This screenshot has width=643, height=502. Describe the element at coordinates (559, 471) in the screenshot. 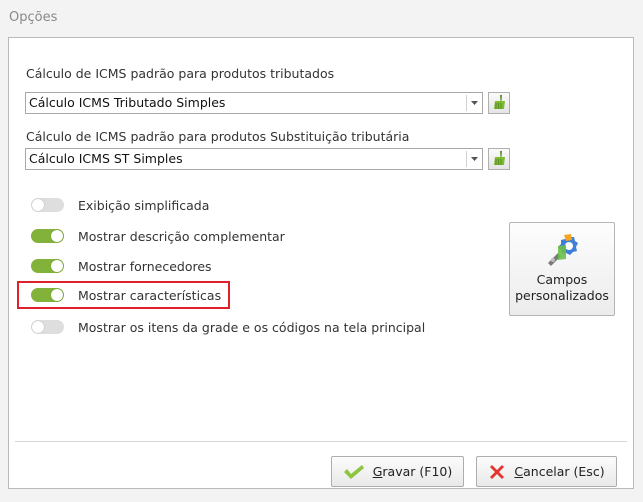

I see `cancelar-label: Cancelar (Esc)` at that location.